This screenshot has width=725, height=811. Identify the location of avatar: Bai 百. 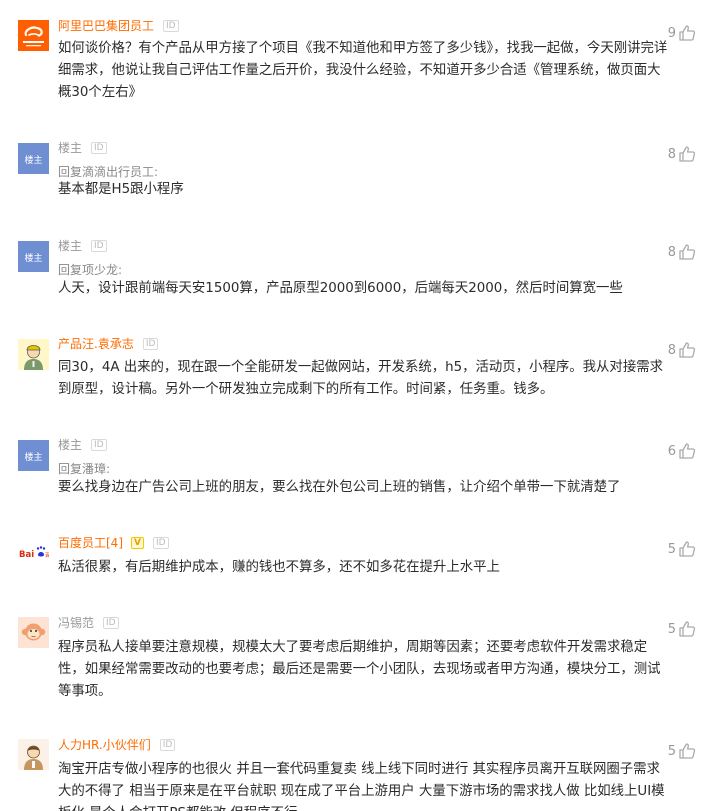
(33, 552).